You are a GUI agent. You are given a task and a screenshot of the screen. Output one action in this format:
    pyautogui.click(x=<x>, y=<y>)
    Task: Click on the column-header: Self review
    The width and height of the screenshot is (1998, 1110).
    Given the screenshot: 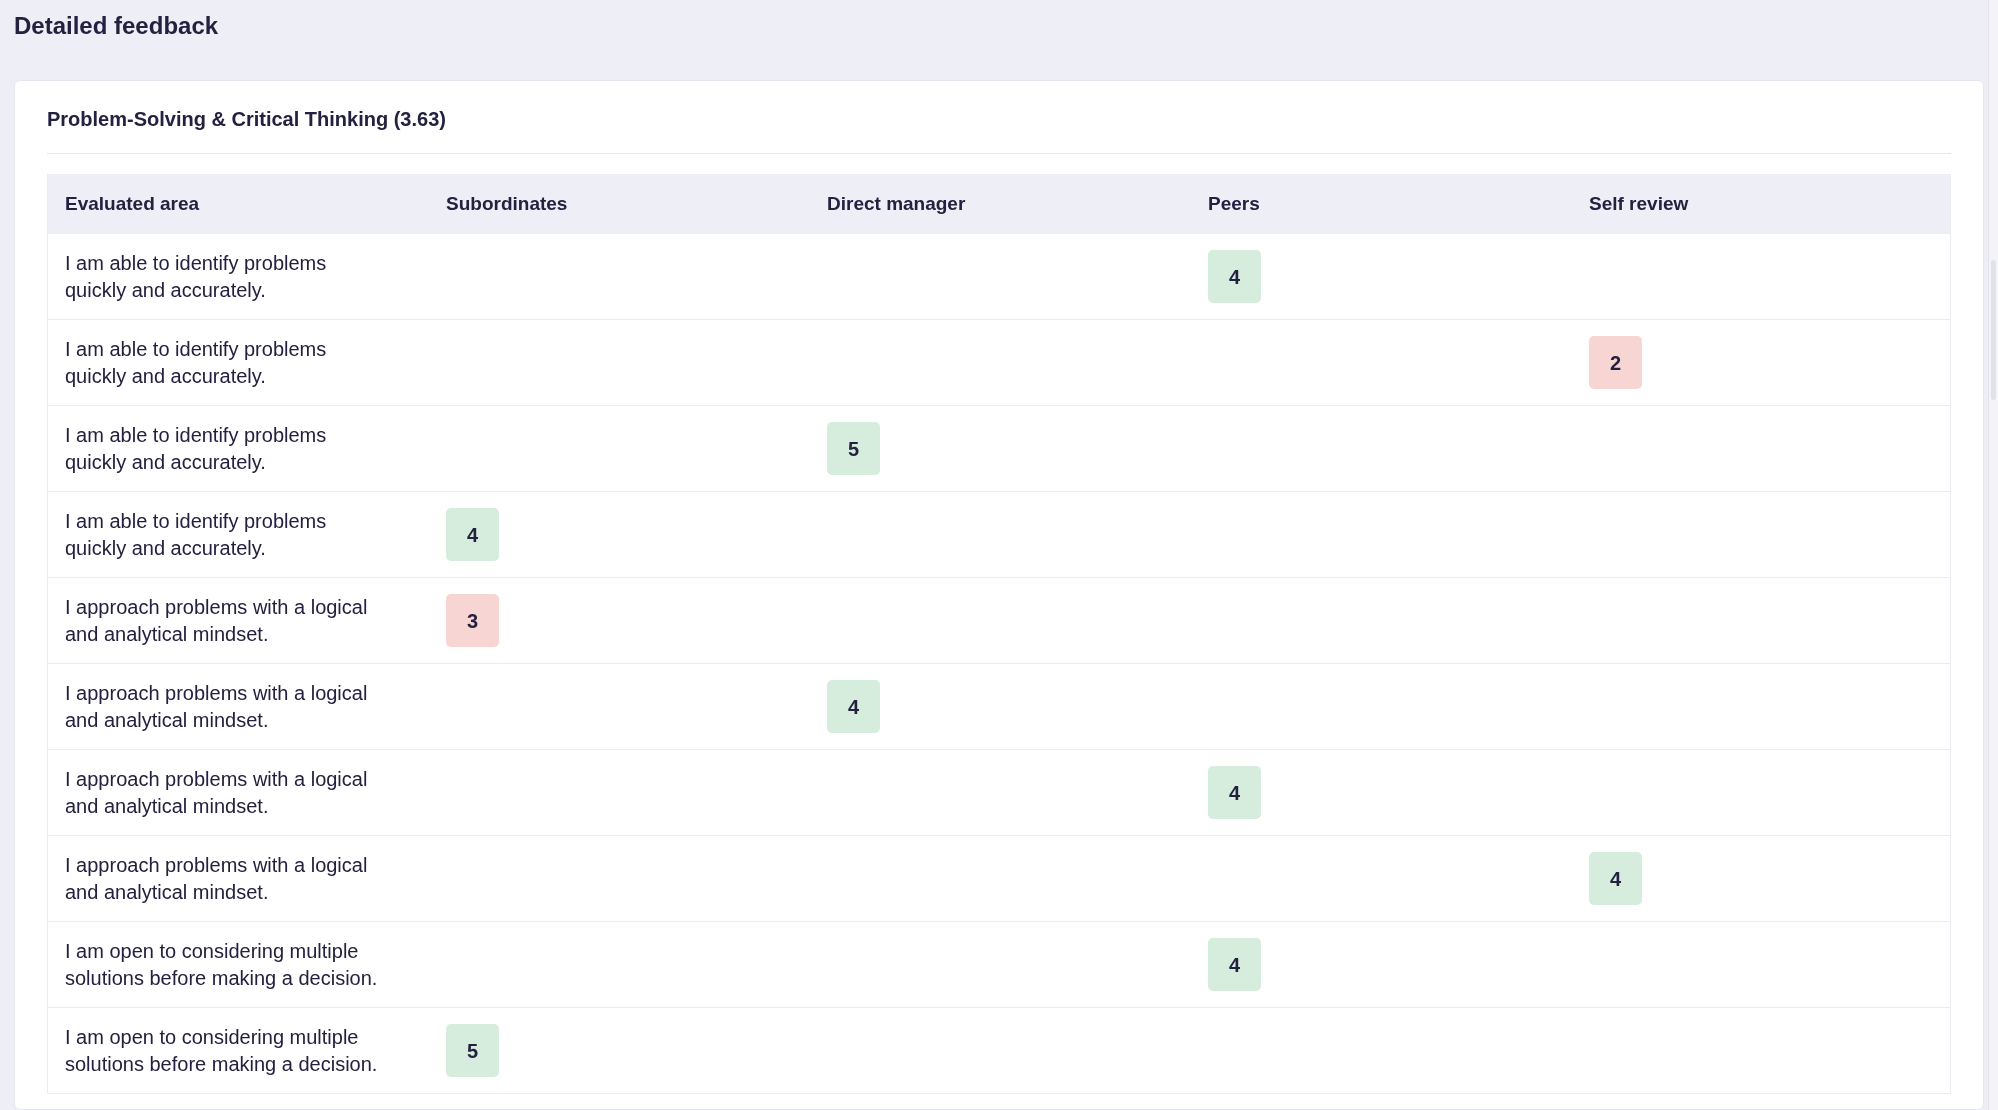 What is the action you would take?
    pyautogui.click(x=1639, y=203)
    